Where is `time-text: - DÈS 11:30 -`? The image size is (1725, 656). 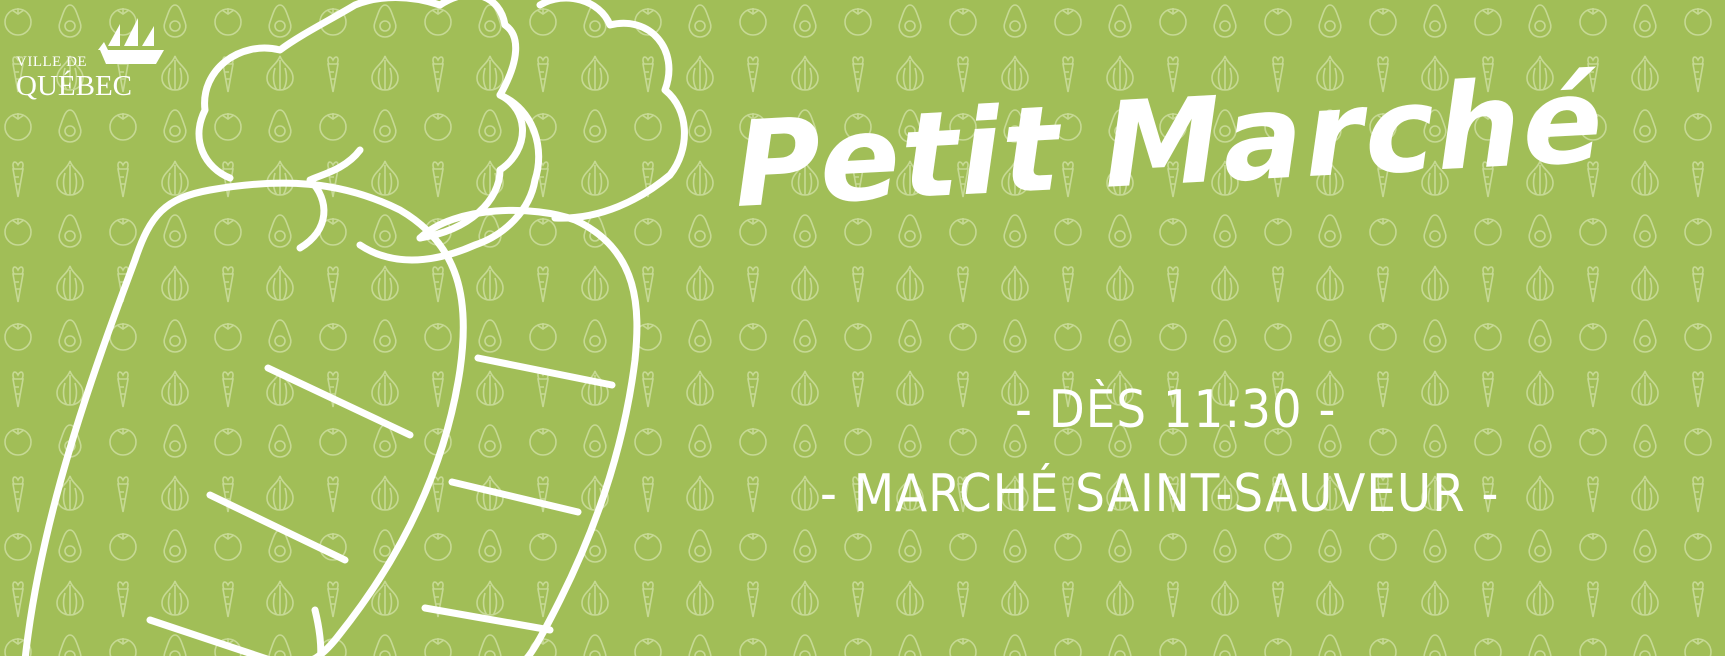
time-text: - DÈS 11:30 - is located at coordinates (1176, 410).